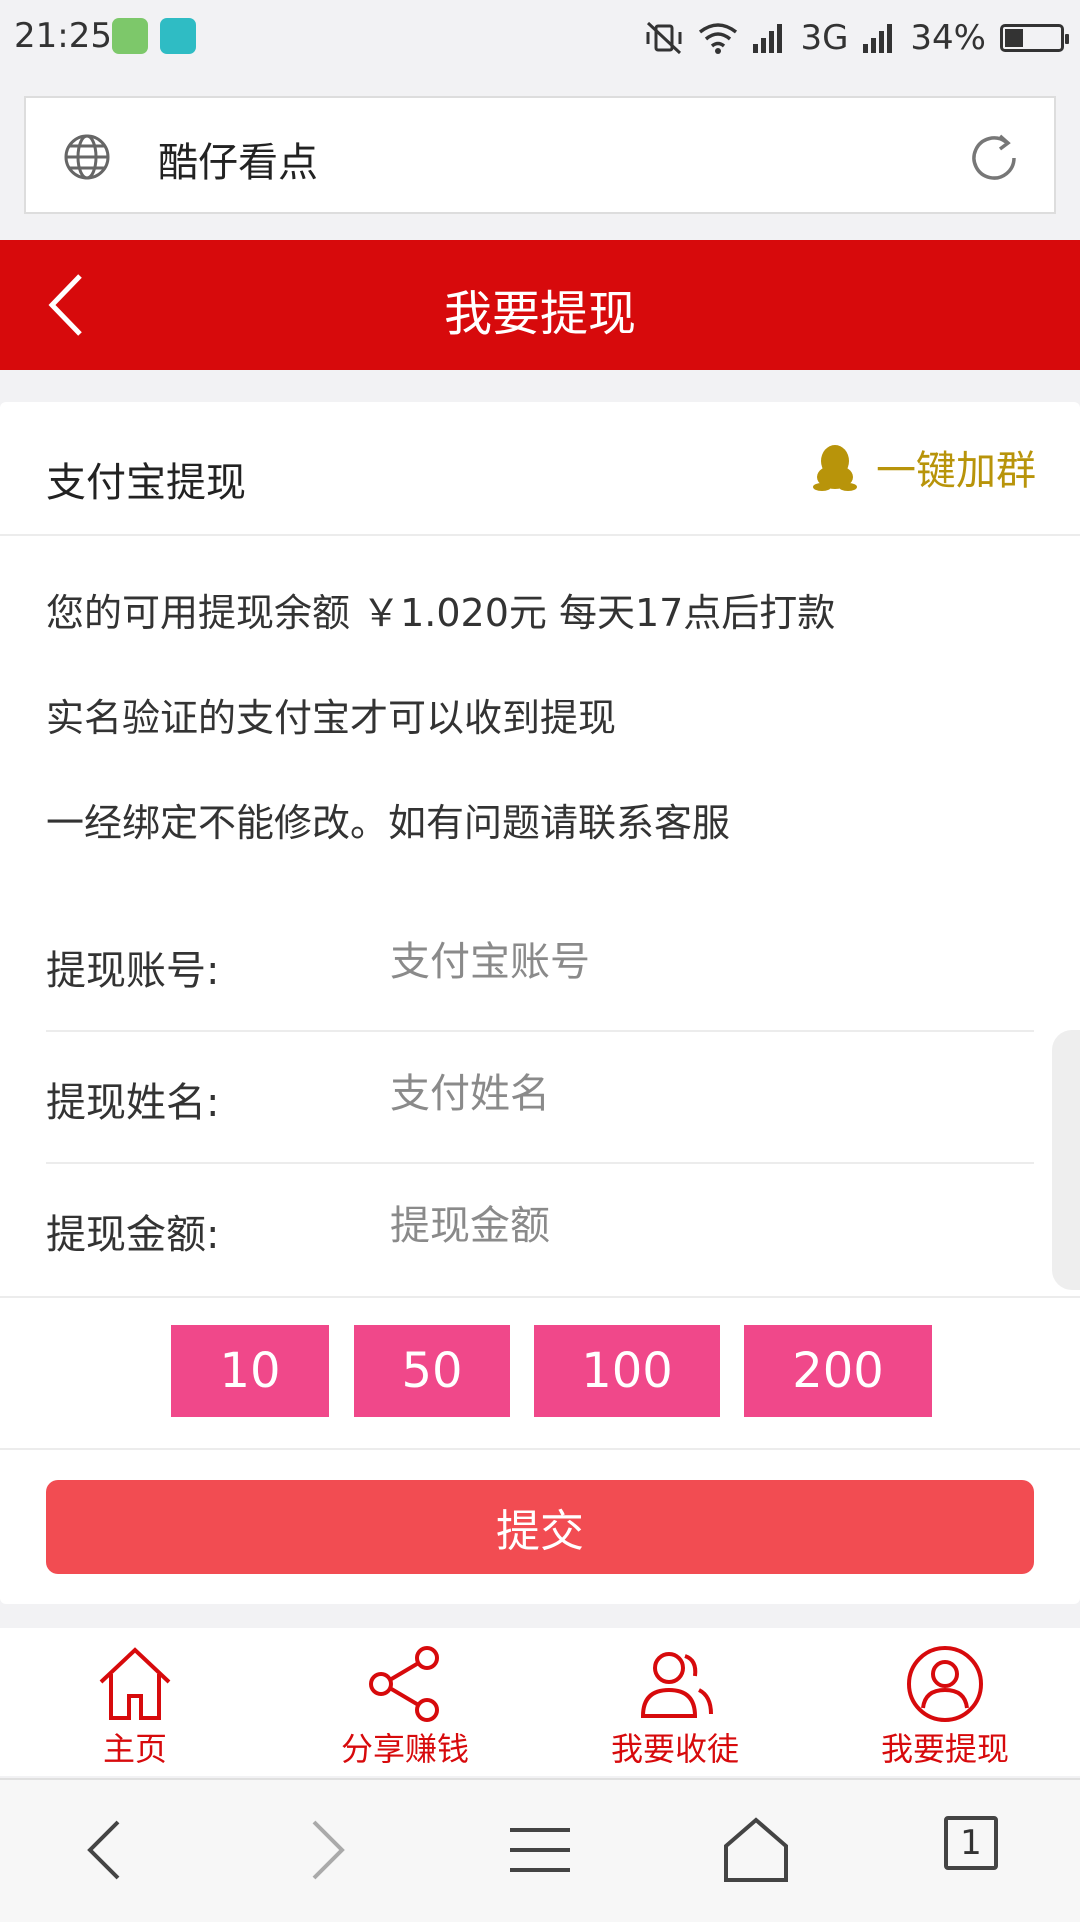  What do you see at coordinates (388, 823) in the screenshot?
I see `binding-info: 一经绑定不能修改。如有问题请联系客服` at bounding box center [388, 823].